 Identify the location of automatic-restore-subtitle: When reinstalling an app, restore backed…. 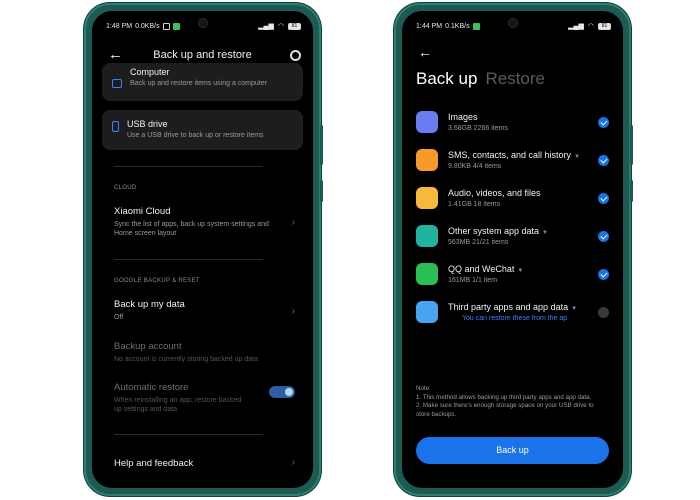
(178, 405).